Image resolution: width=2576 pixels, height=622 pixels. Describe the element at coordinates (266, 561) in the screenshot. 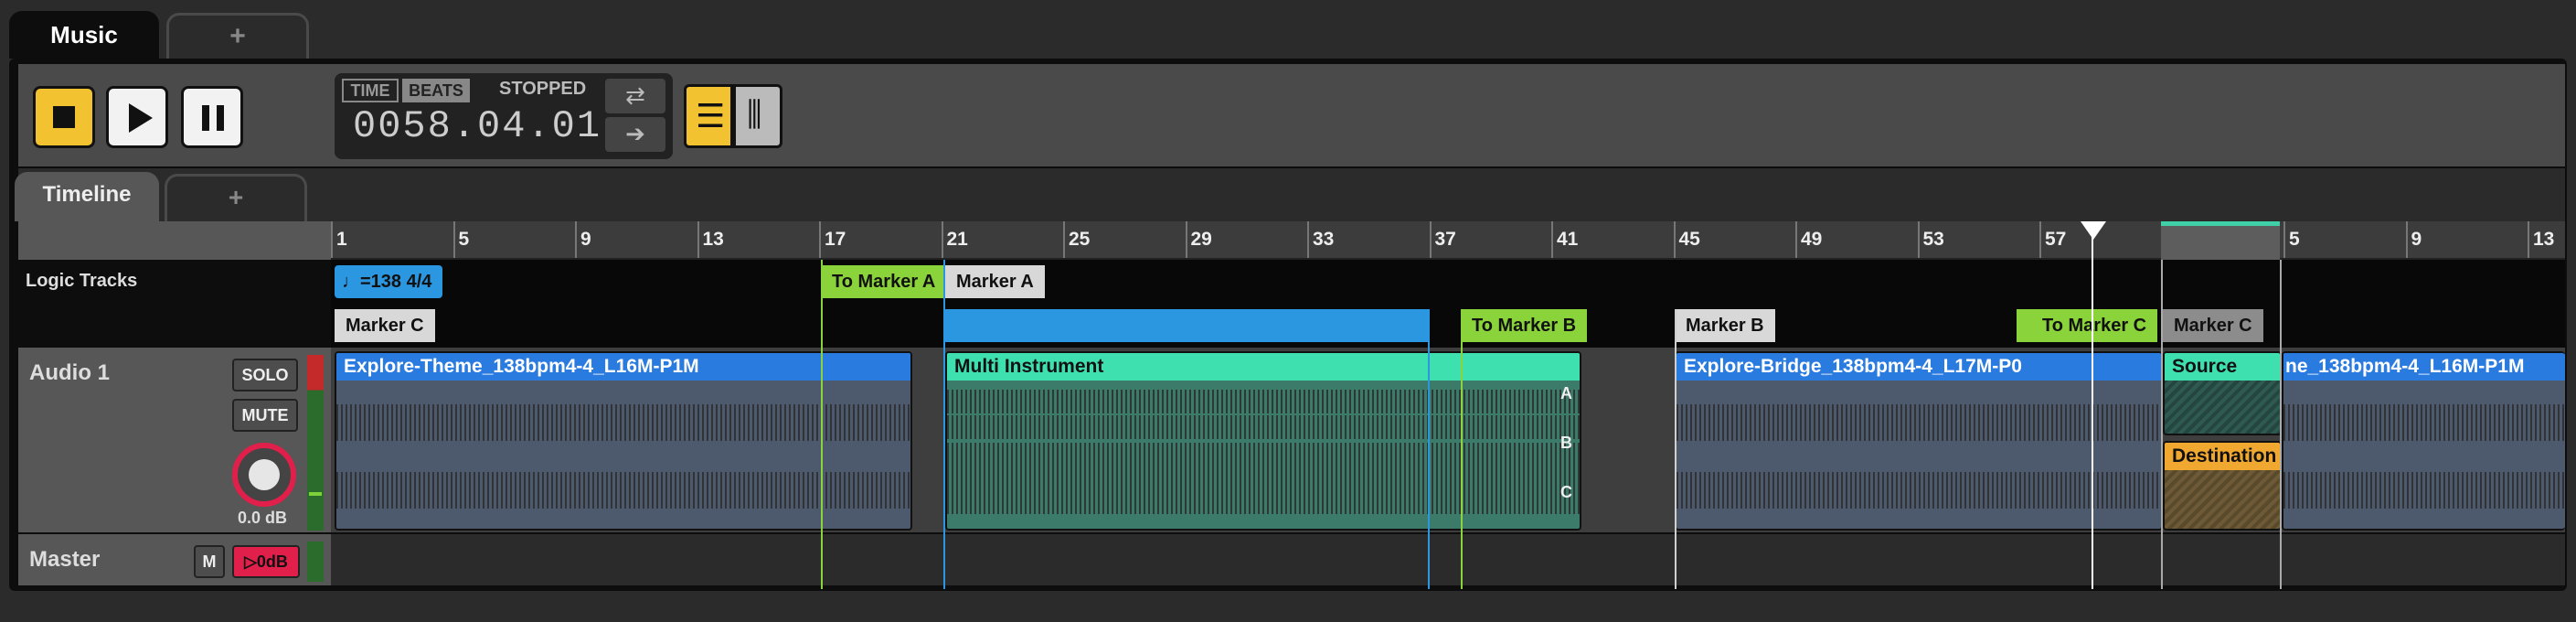

I see `master-volume-button: ▷0dB` at that location.